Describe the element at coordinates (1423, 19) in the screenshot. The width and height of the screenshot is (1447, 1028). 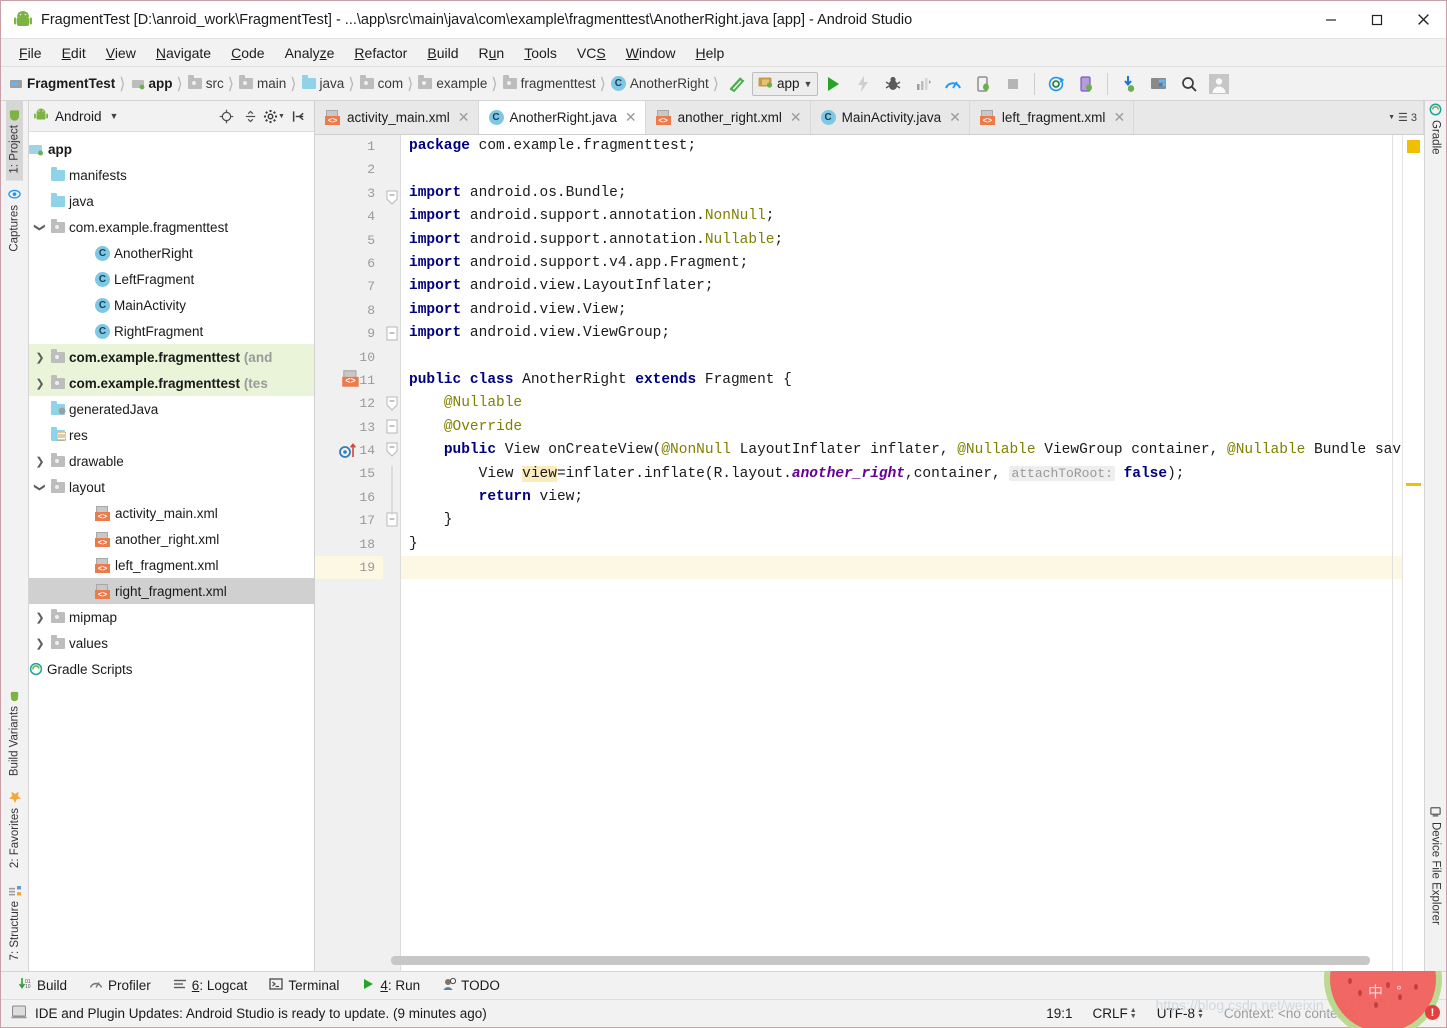
I see `close-button` at that location.